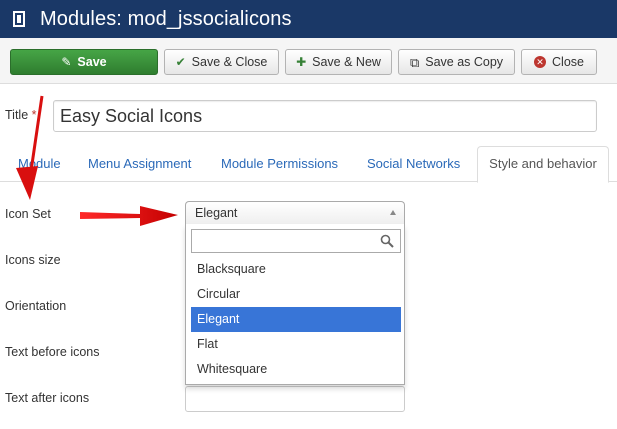 This screenshot has height=429, width=617. I want to click on save-button-label: Save, so click(92, 62).